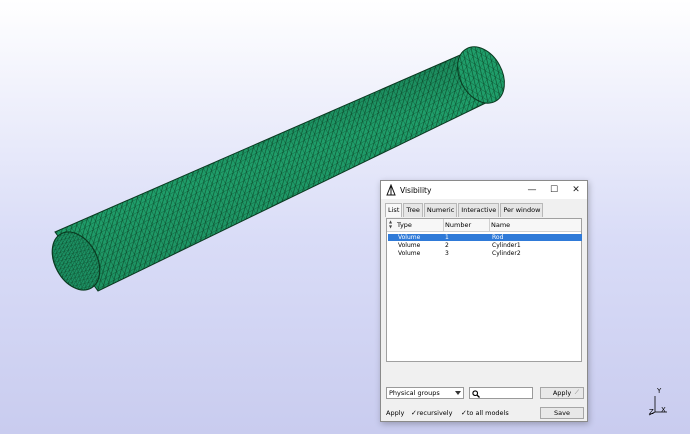  I want to click on tab-list: List, so click(394, 210).